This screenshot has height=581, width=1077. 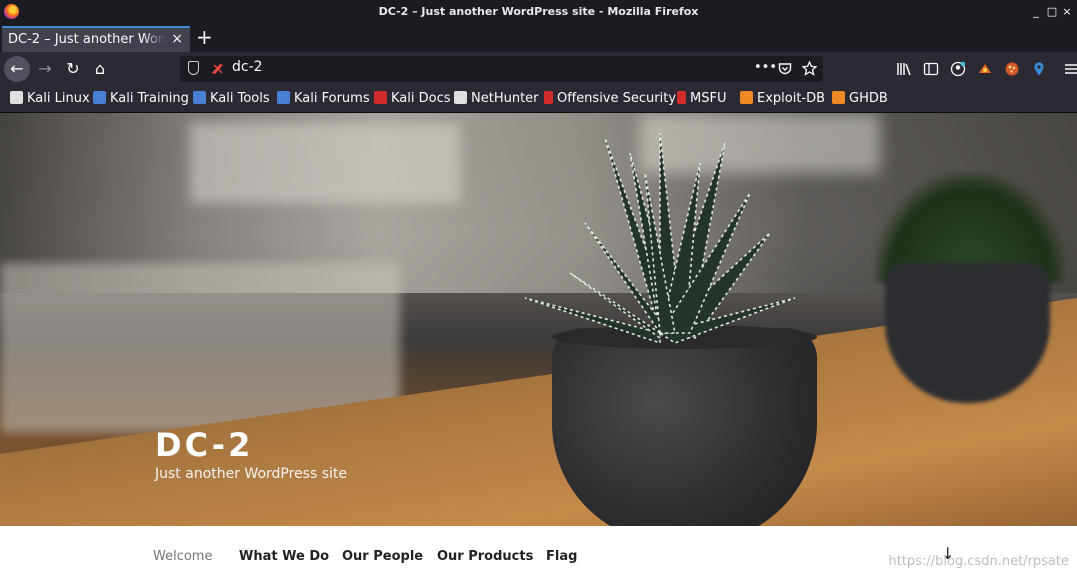 I want to click on bookmark-exploit-db: Exploit-DB, so click(x=782, y=100).